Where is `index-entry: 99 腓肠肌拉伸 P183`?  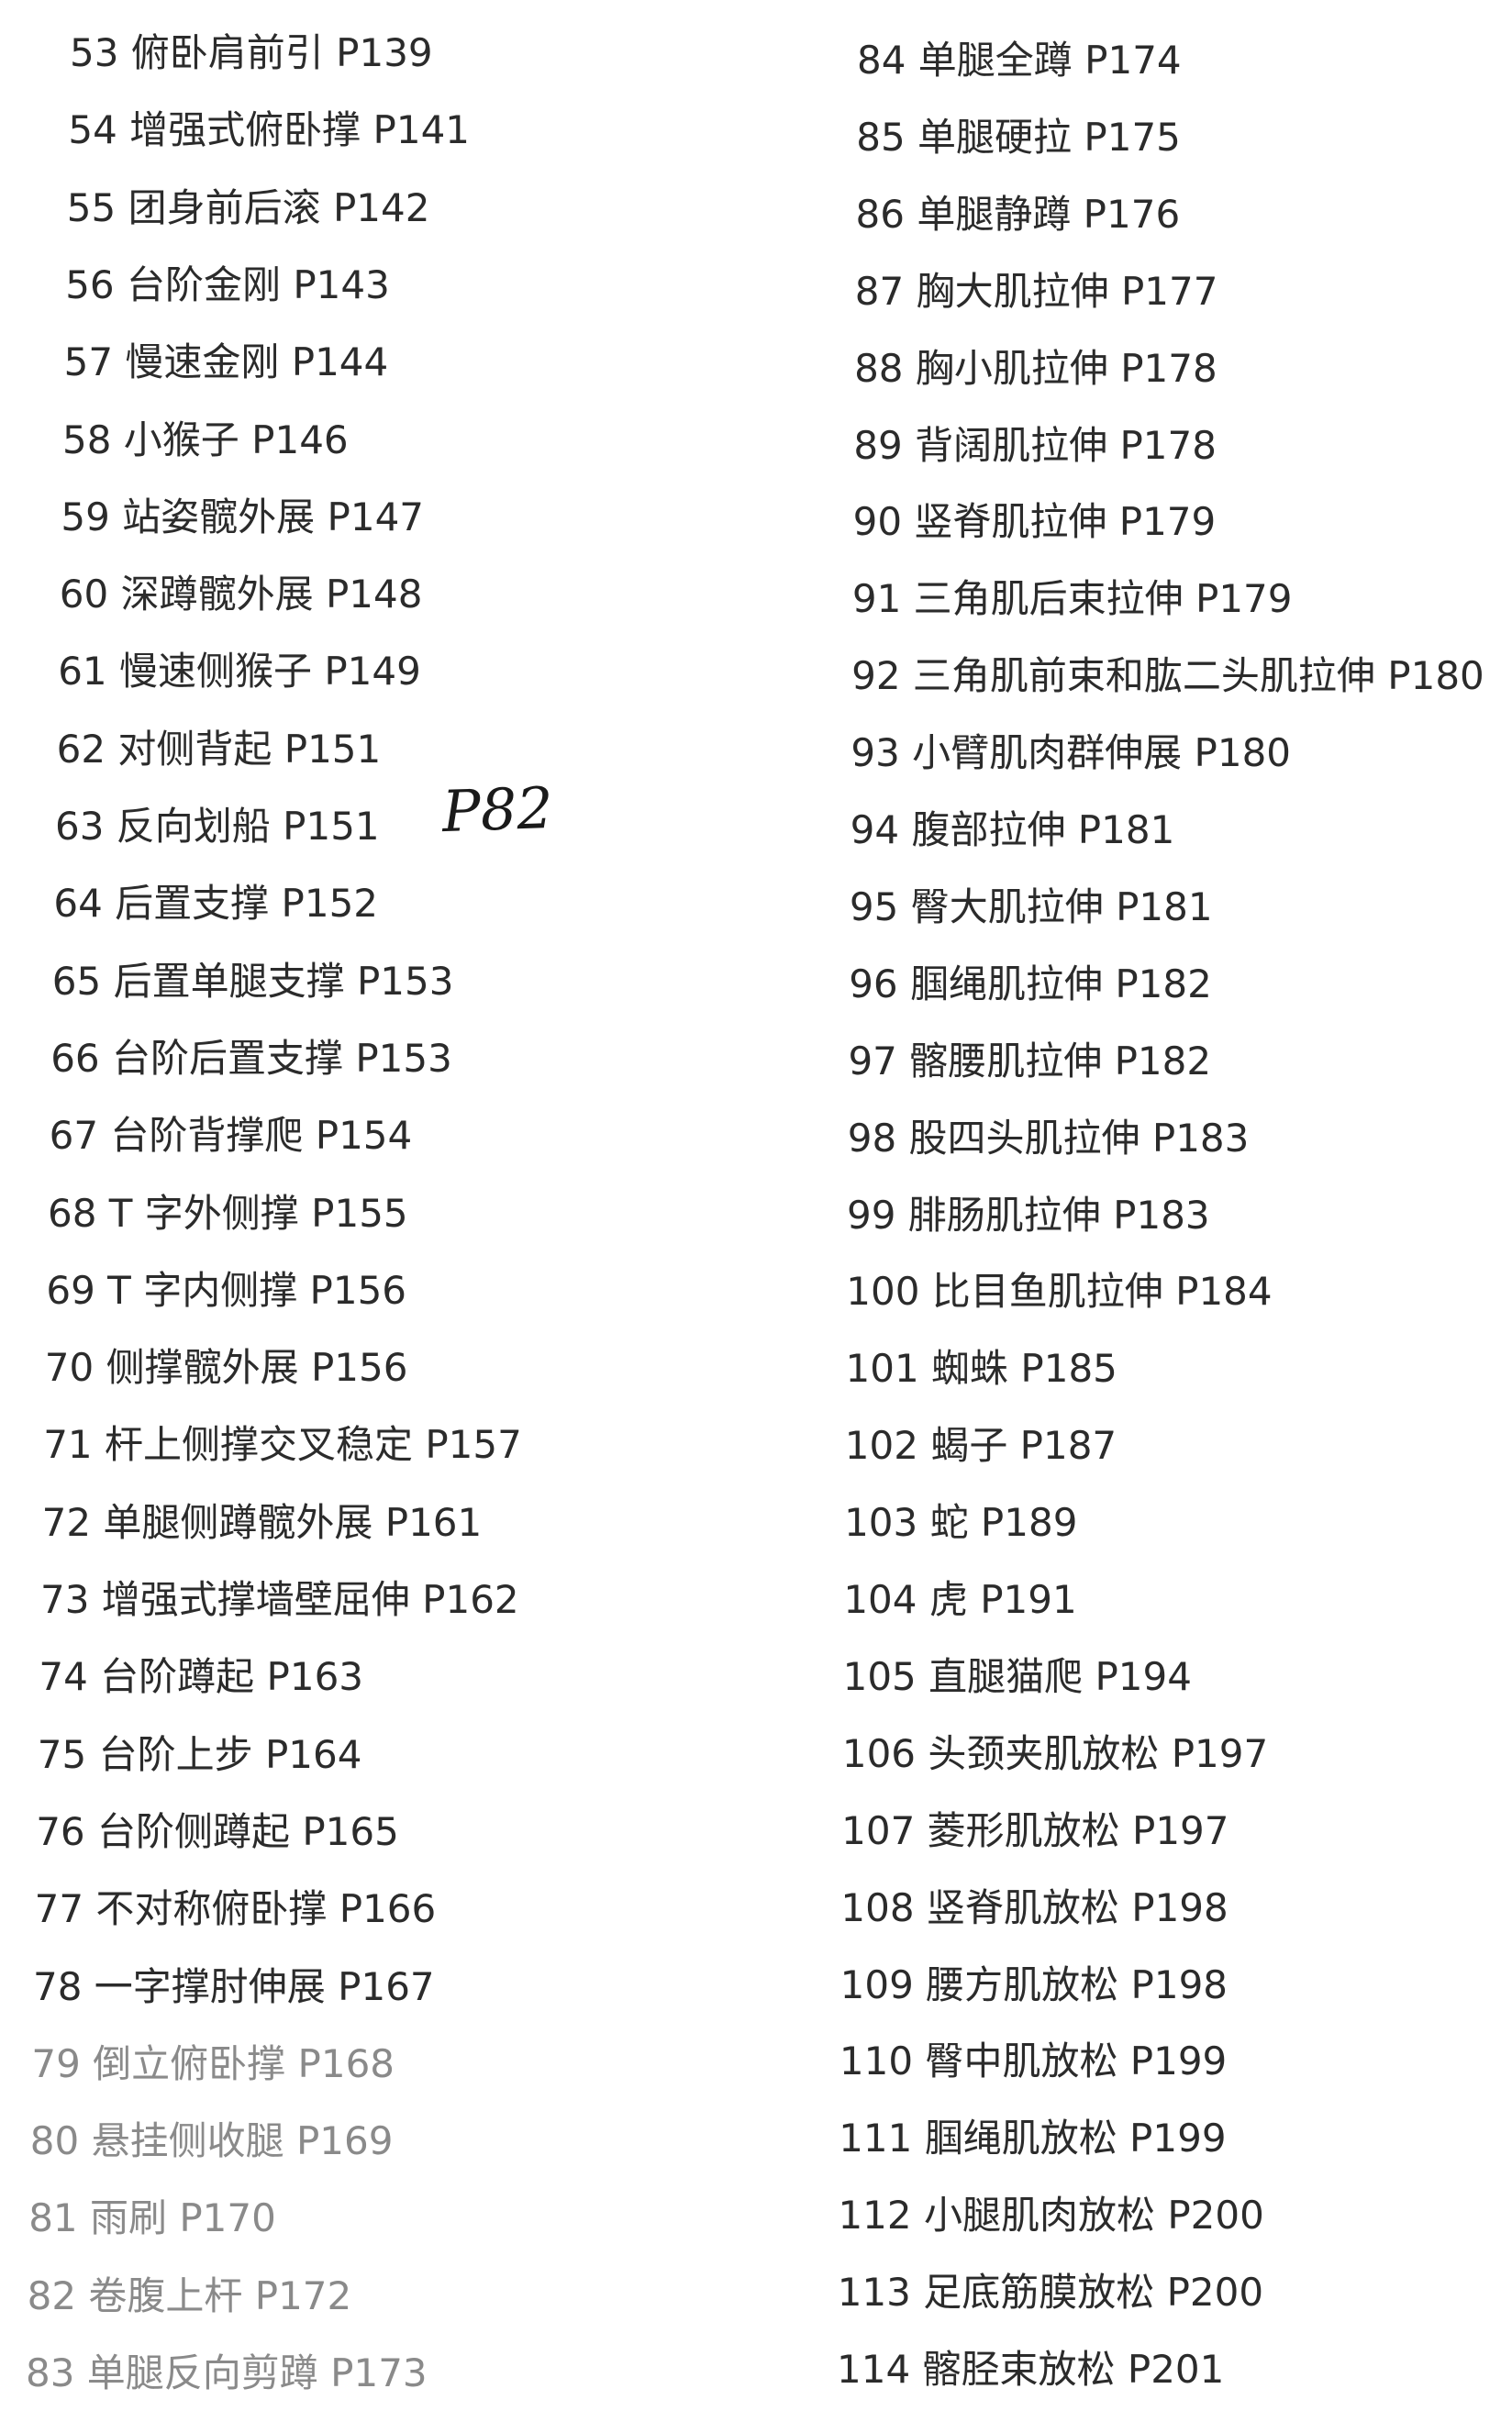 index-entry: 99 腓肠肌拉伸 P183 is located at coordinates (1028, 1215).